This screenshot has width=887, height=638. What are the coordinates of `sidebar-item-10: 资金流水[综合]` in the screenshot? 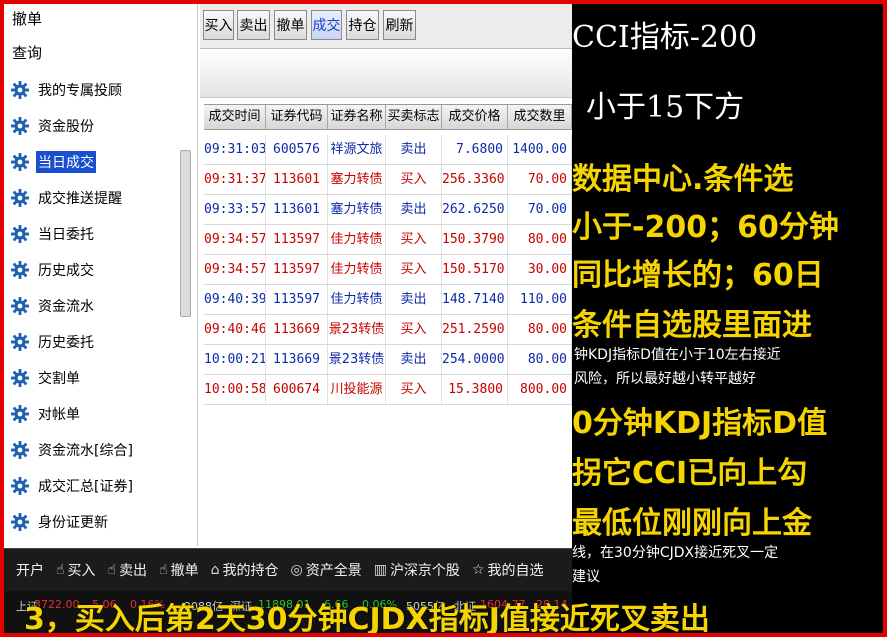 It's located at (90, 450).